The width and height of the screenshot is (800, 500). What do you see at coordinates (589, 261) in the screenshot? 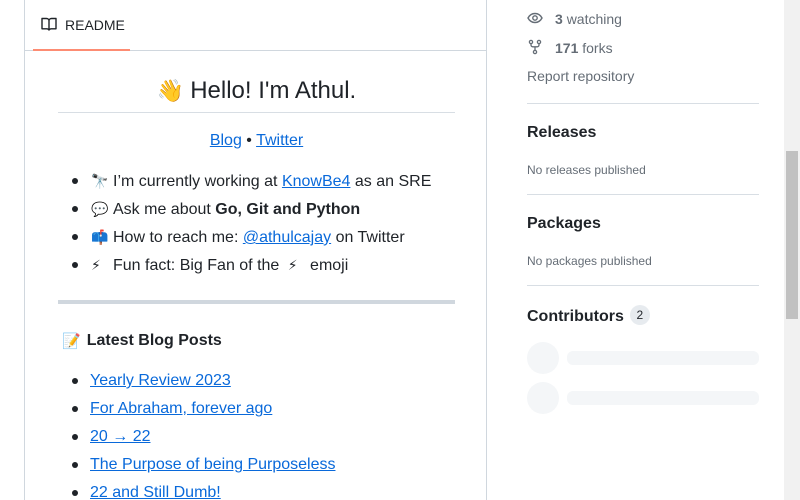
I see `packages-empty-text: No packages published` at bounding box center [589, 261].